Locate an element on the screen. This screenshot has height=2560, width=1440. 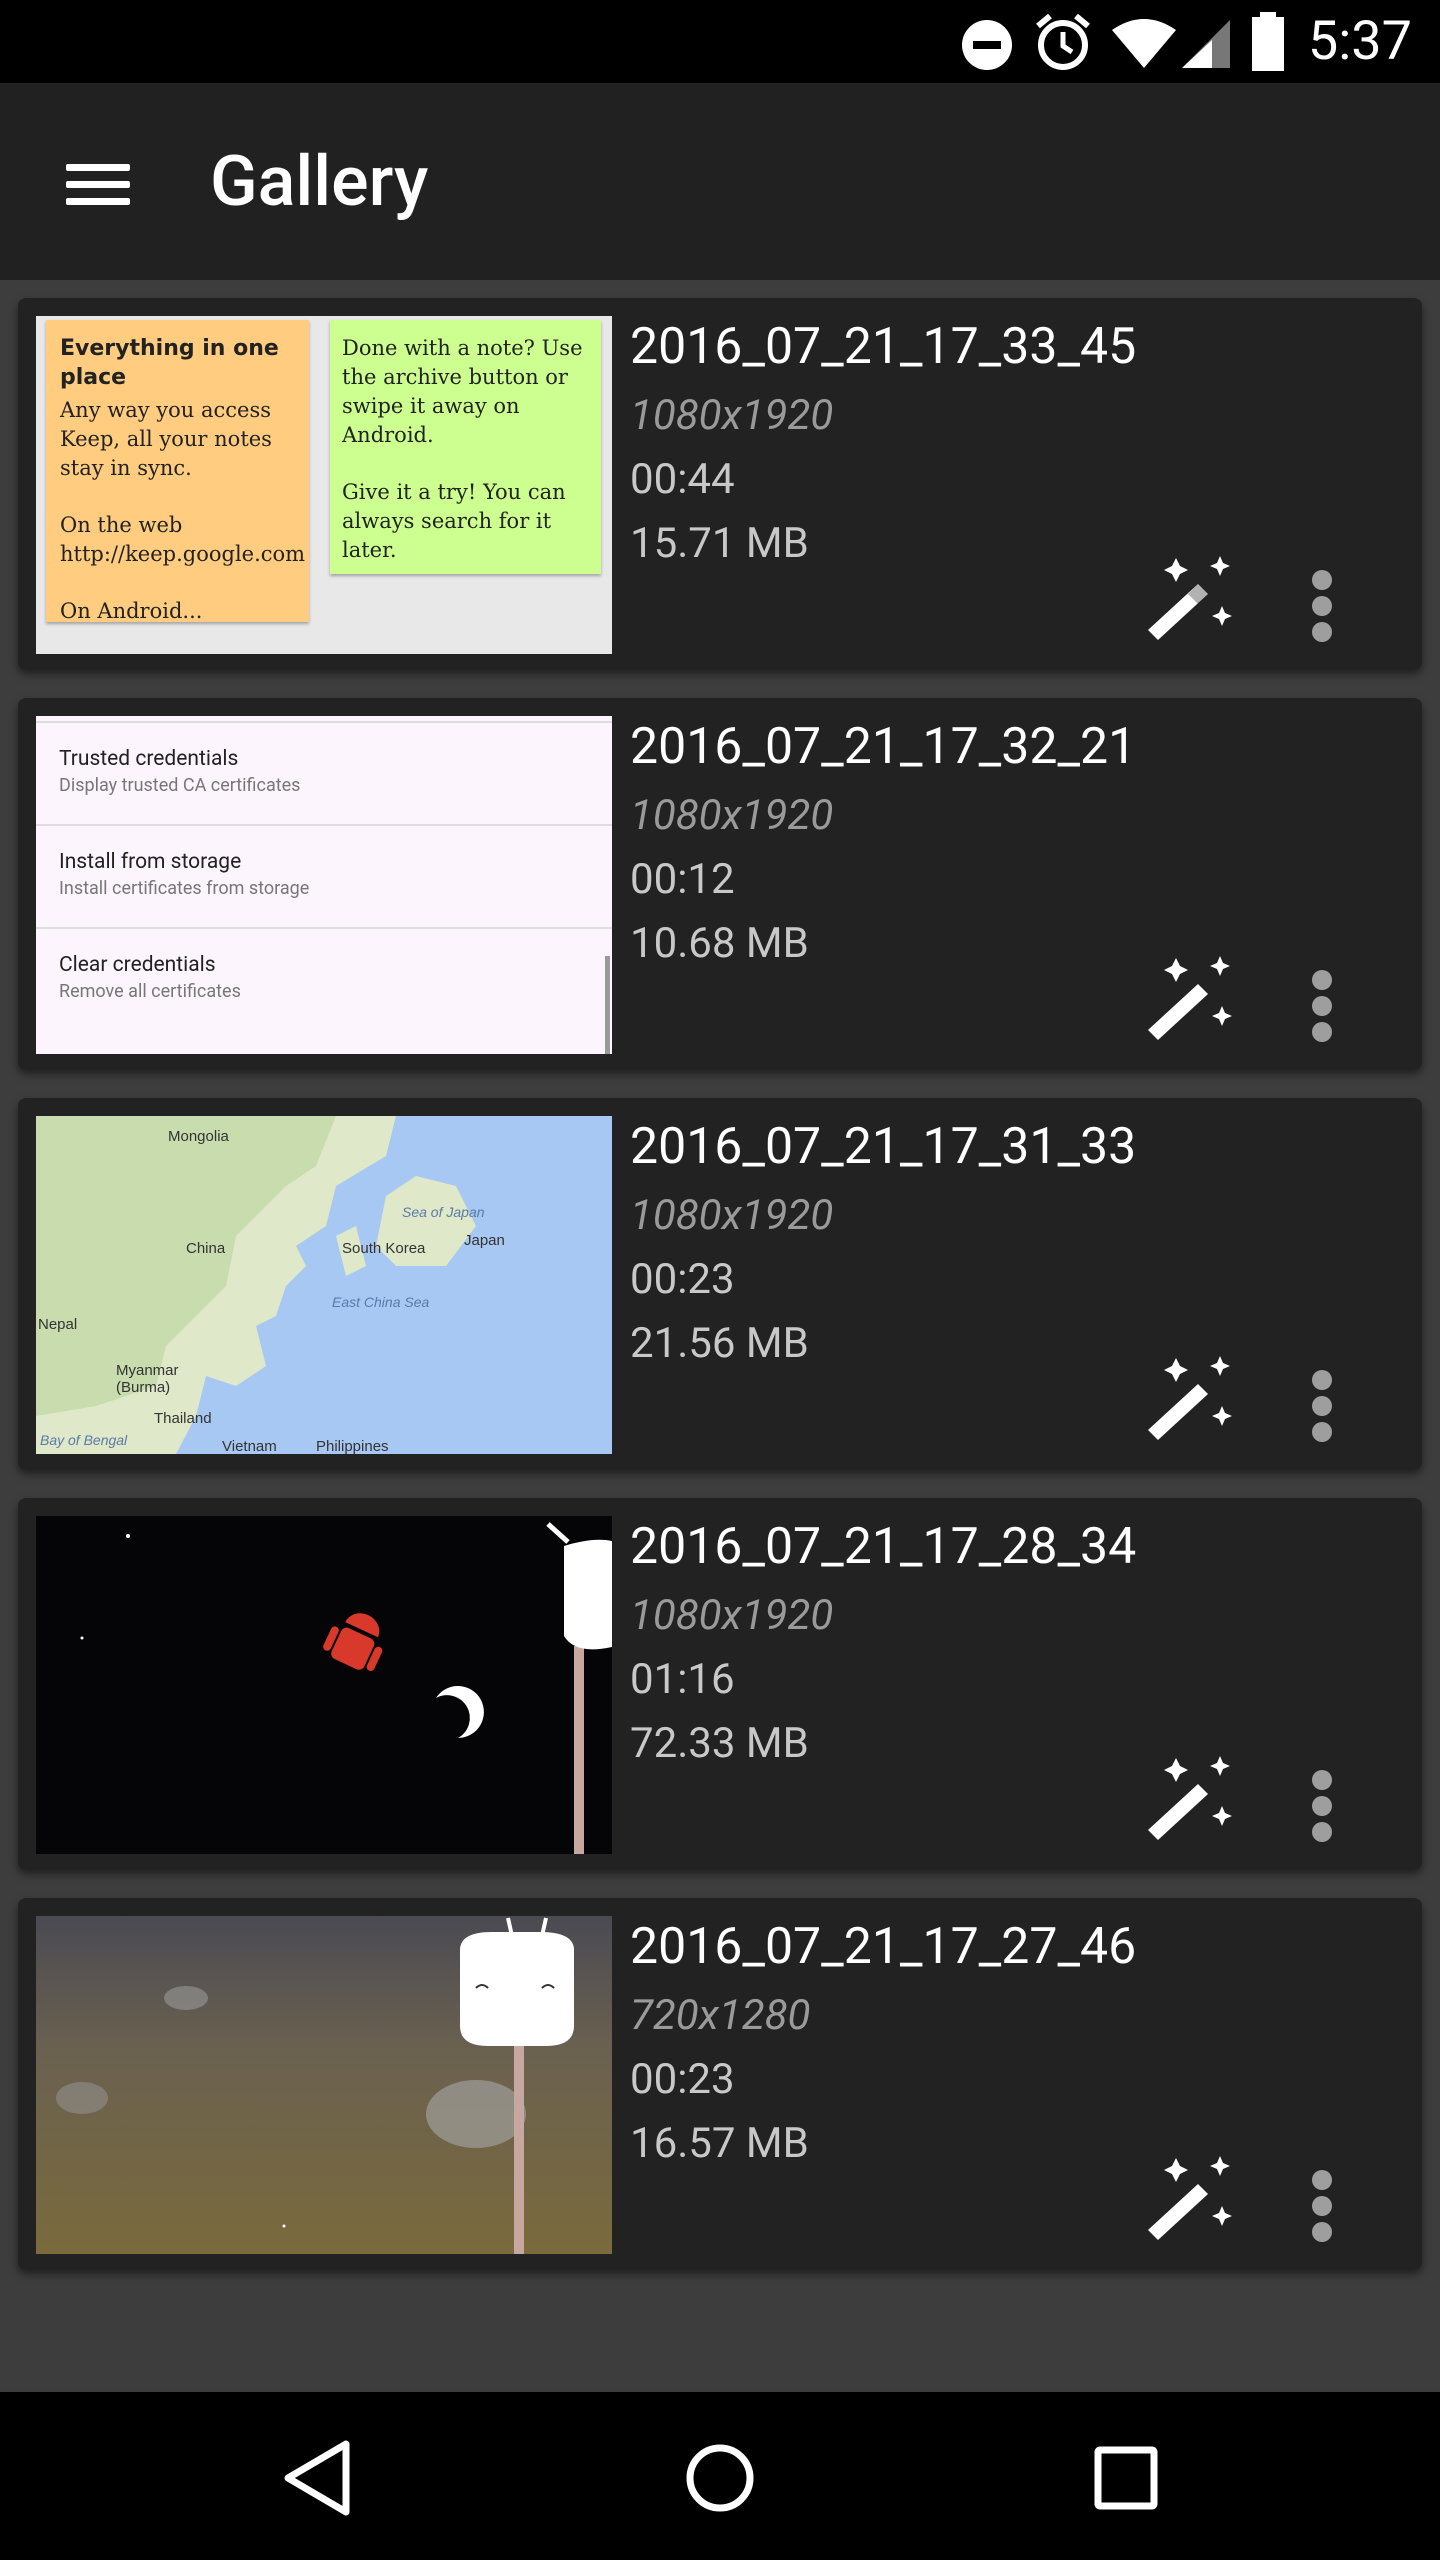
recents-square-icon is located at coordinates (1126, 2478).